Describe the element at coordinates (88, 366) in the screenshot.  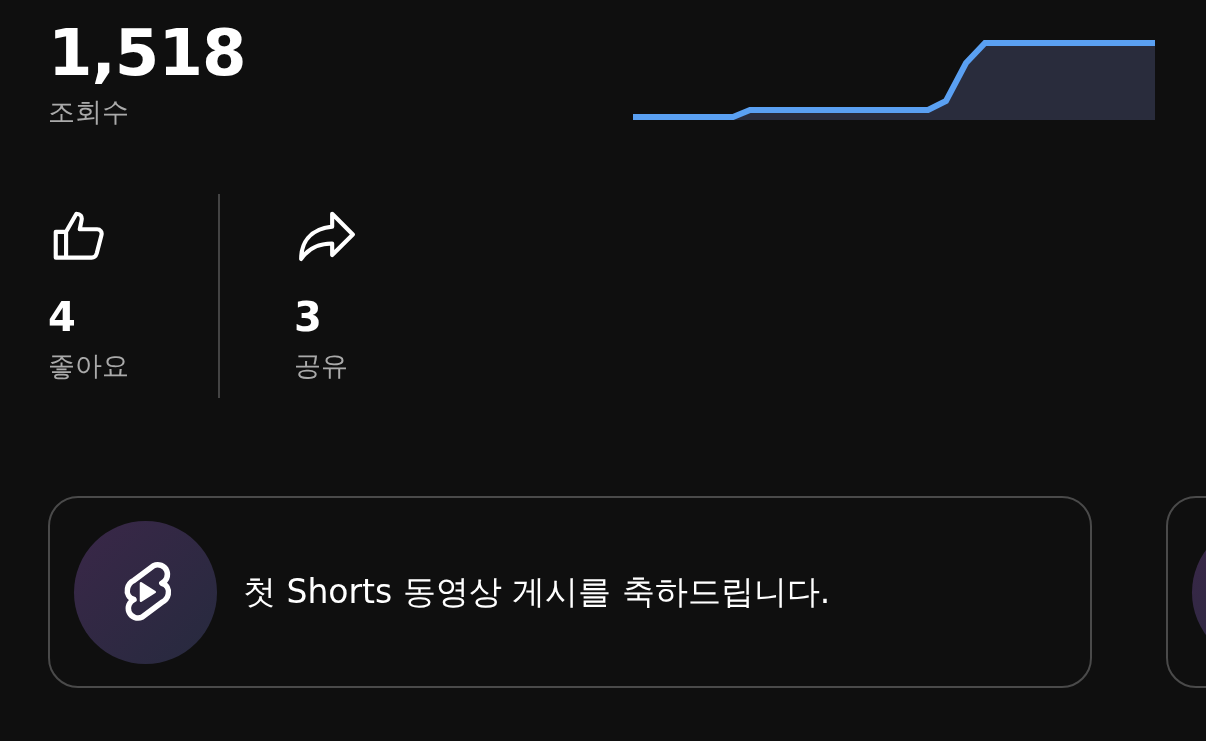
I see `stat-label: 좋아요` at that location.